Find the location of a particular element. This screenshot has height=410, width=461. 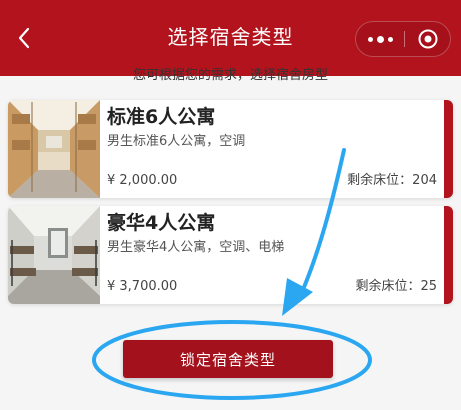

target-circle-icon is located at coordinates (428, 39).